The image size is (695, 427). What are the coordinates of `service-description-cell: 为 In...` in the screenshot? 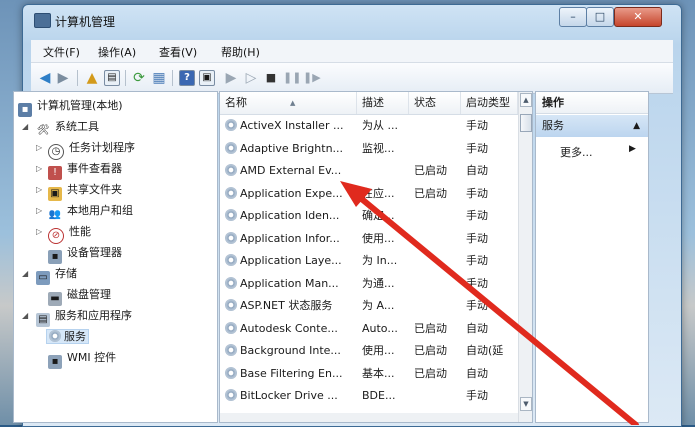 It's located at (383, 261).